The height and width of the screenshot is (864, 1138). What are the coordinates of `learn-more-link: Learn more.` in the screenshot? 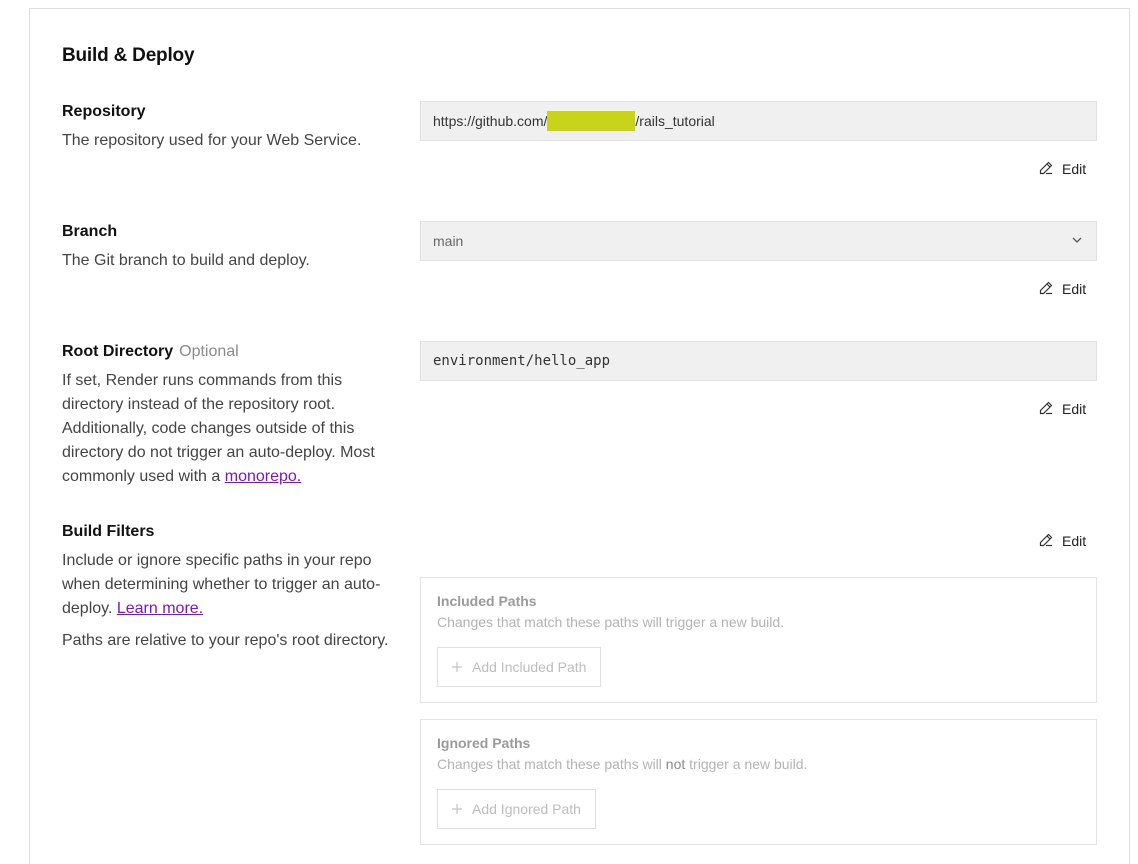 It's located at (160, 608).